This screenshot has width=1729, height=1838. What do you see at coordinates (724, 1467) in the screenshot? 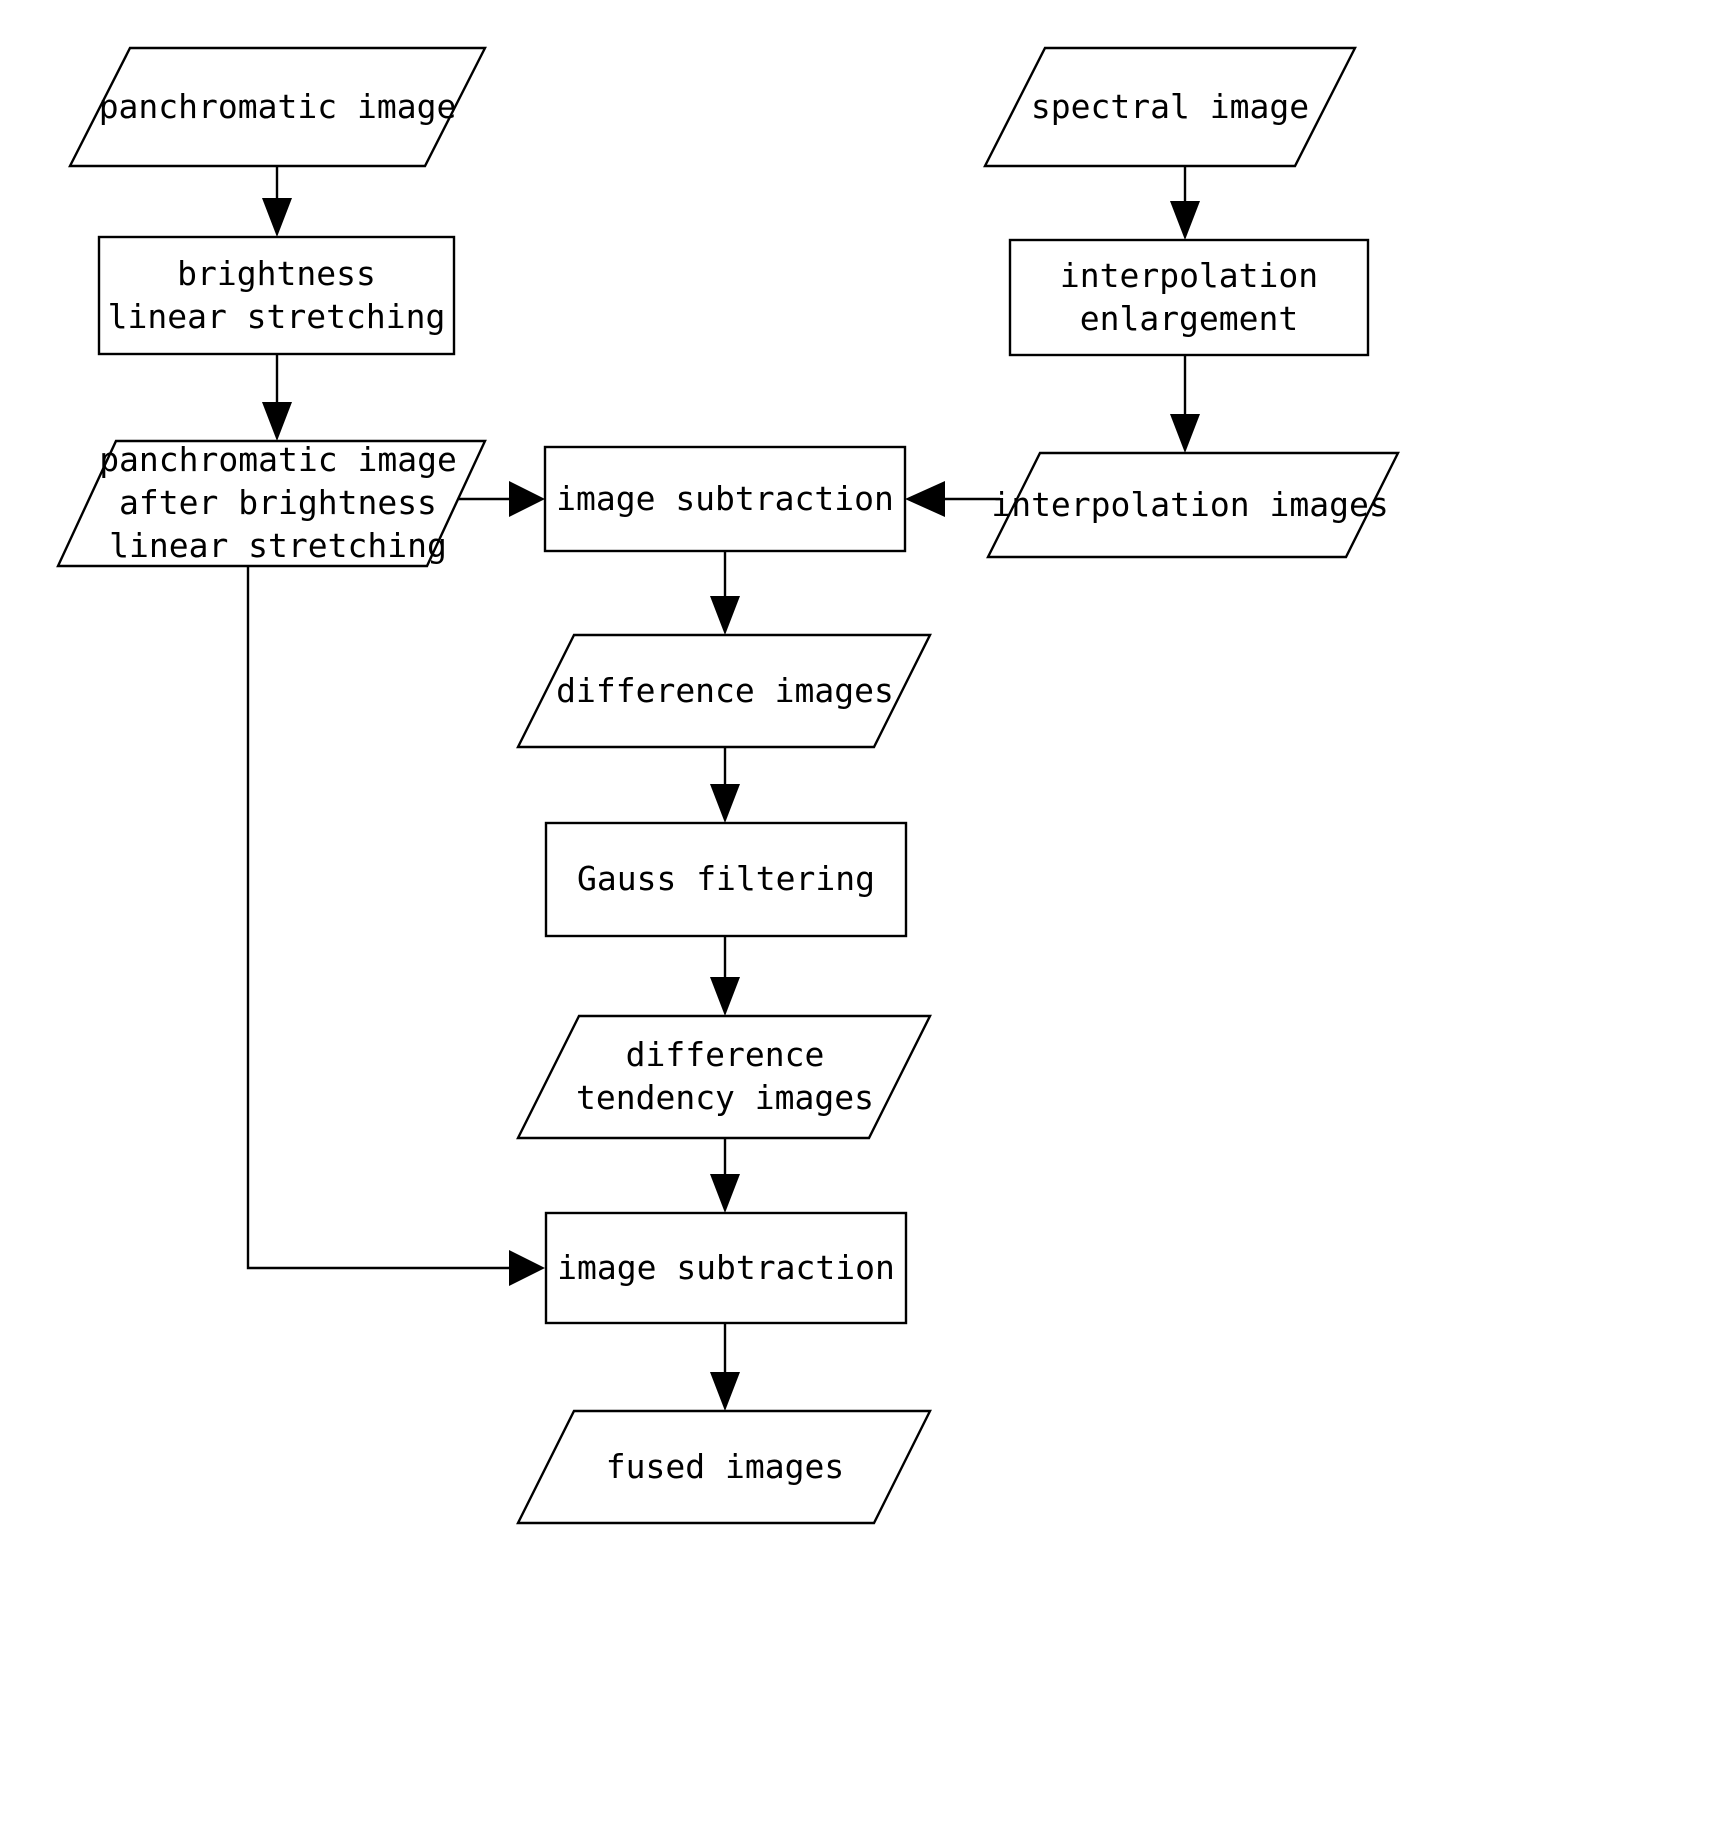
I see `node-fused-images` at bounding box center [724, 1467].